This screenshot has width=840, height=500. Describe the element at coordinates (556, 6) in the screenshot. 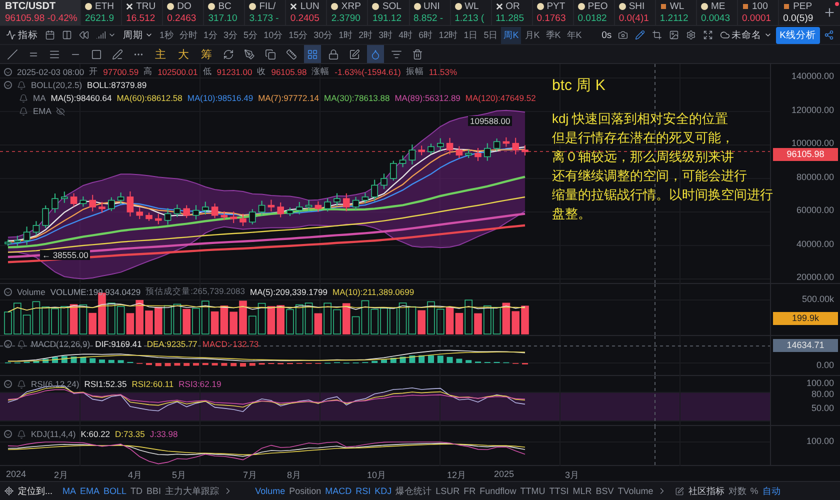

I see `ticker-name: PYT` at that location.